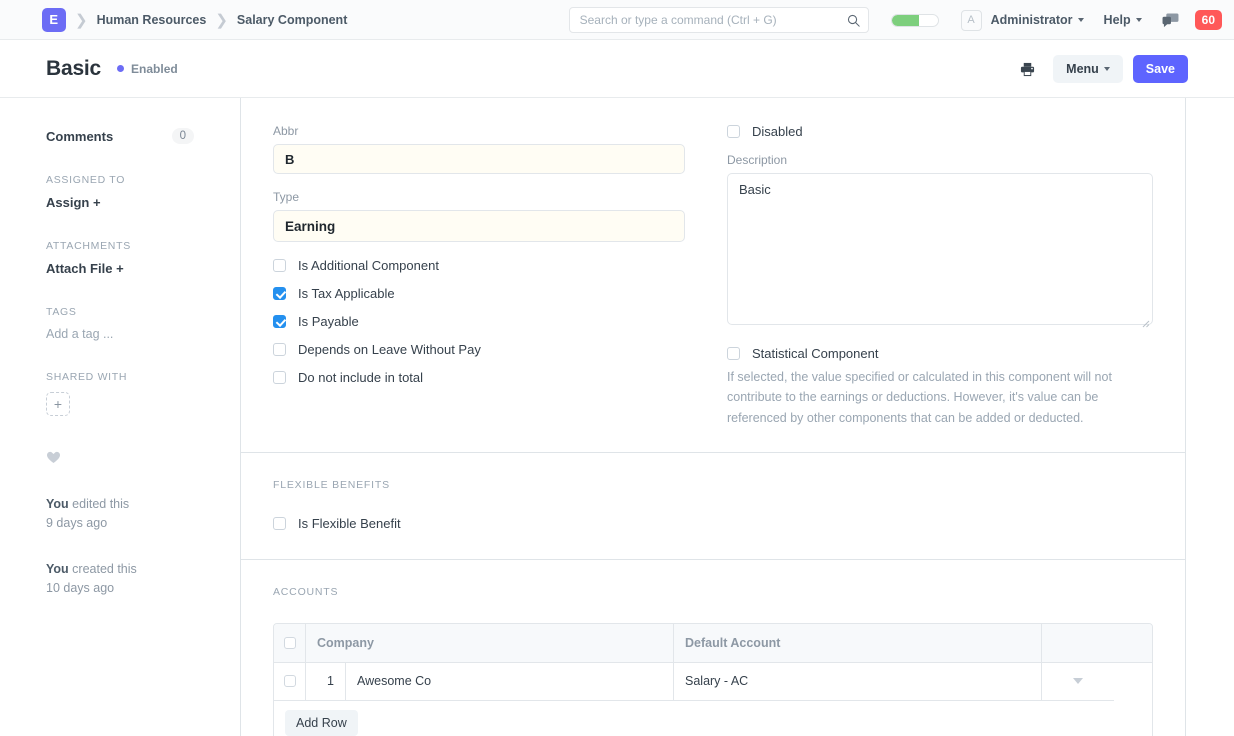 This screenshot has height=736, width=1234. What do you see at coordinates (54, 19) in the screenshot?
I see `app-logo-icon: E` at bounding box center [54, 19].